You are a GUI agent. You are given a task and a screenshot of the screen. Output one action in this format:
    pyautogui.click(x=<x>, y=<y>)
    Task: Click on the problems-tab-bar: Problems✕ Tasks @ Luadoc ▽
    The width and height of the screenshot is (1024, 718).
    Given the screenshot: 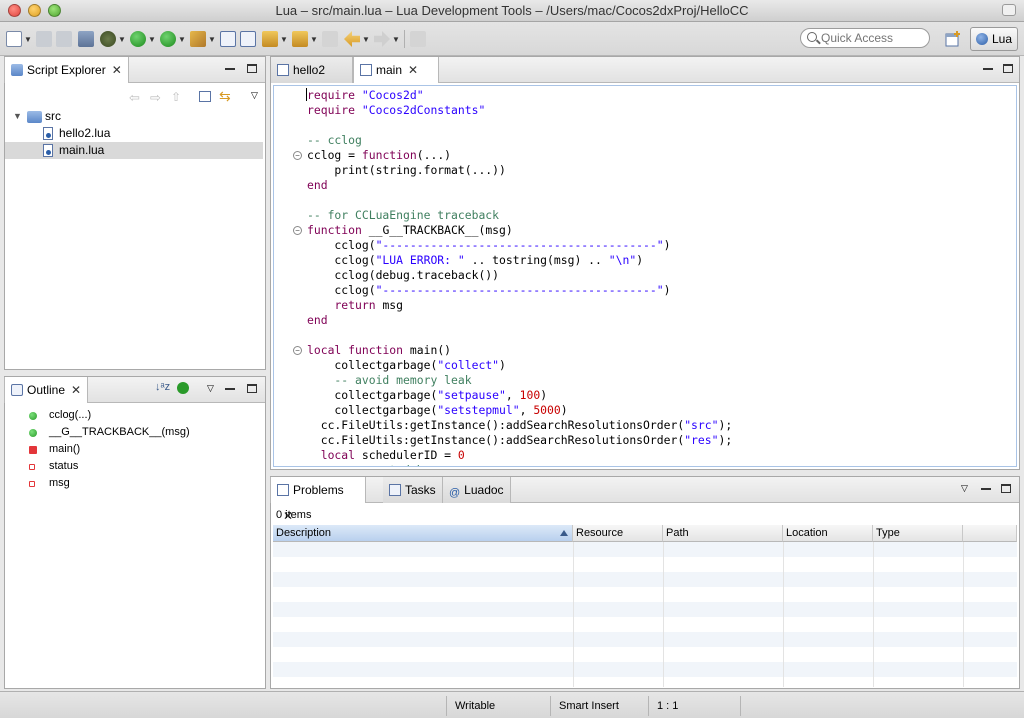 What is the action you would take?
    pyautogui.click(x=644, y=500)
    